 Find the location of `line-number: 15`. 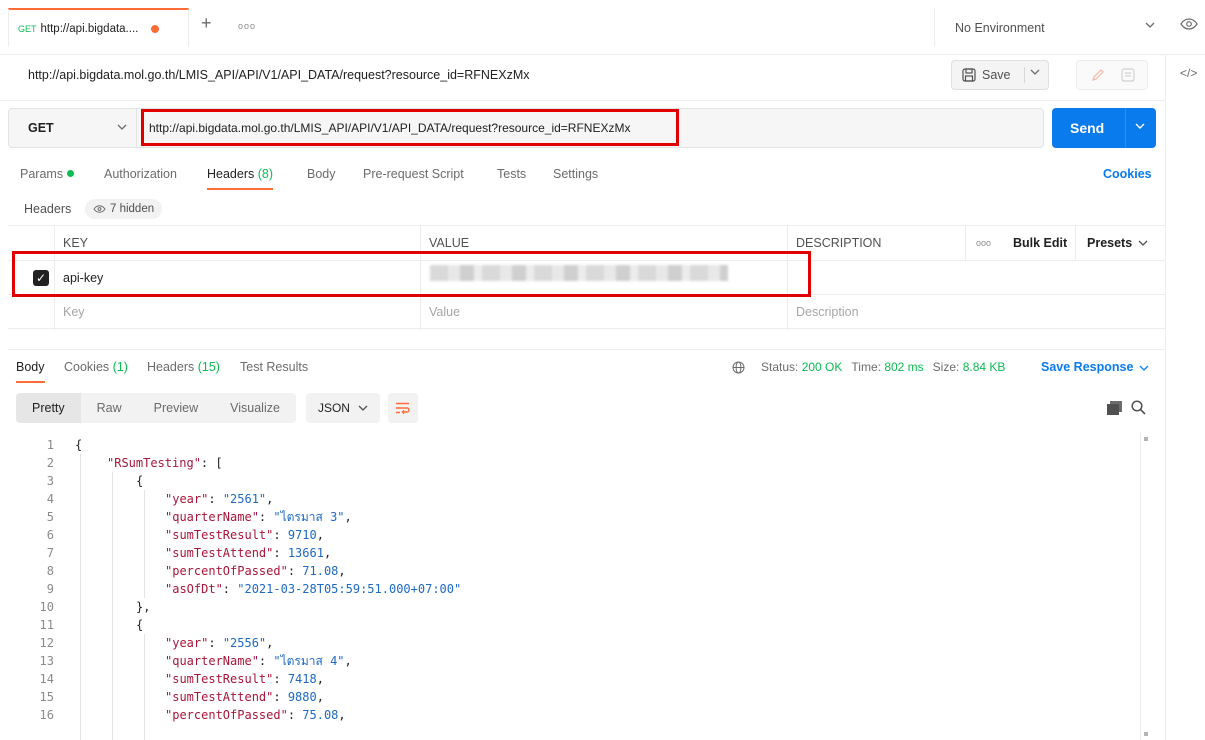

line-number: 15 is located at coordinates (46, 697).